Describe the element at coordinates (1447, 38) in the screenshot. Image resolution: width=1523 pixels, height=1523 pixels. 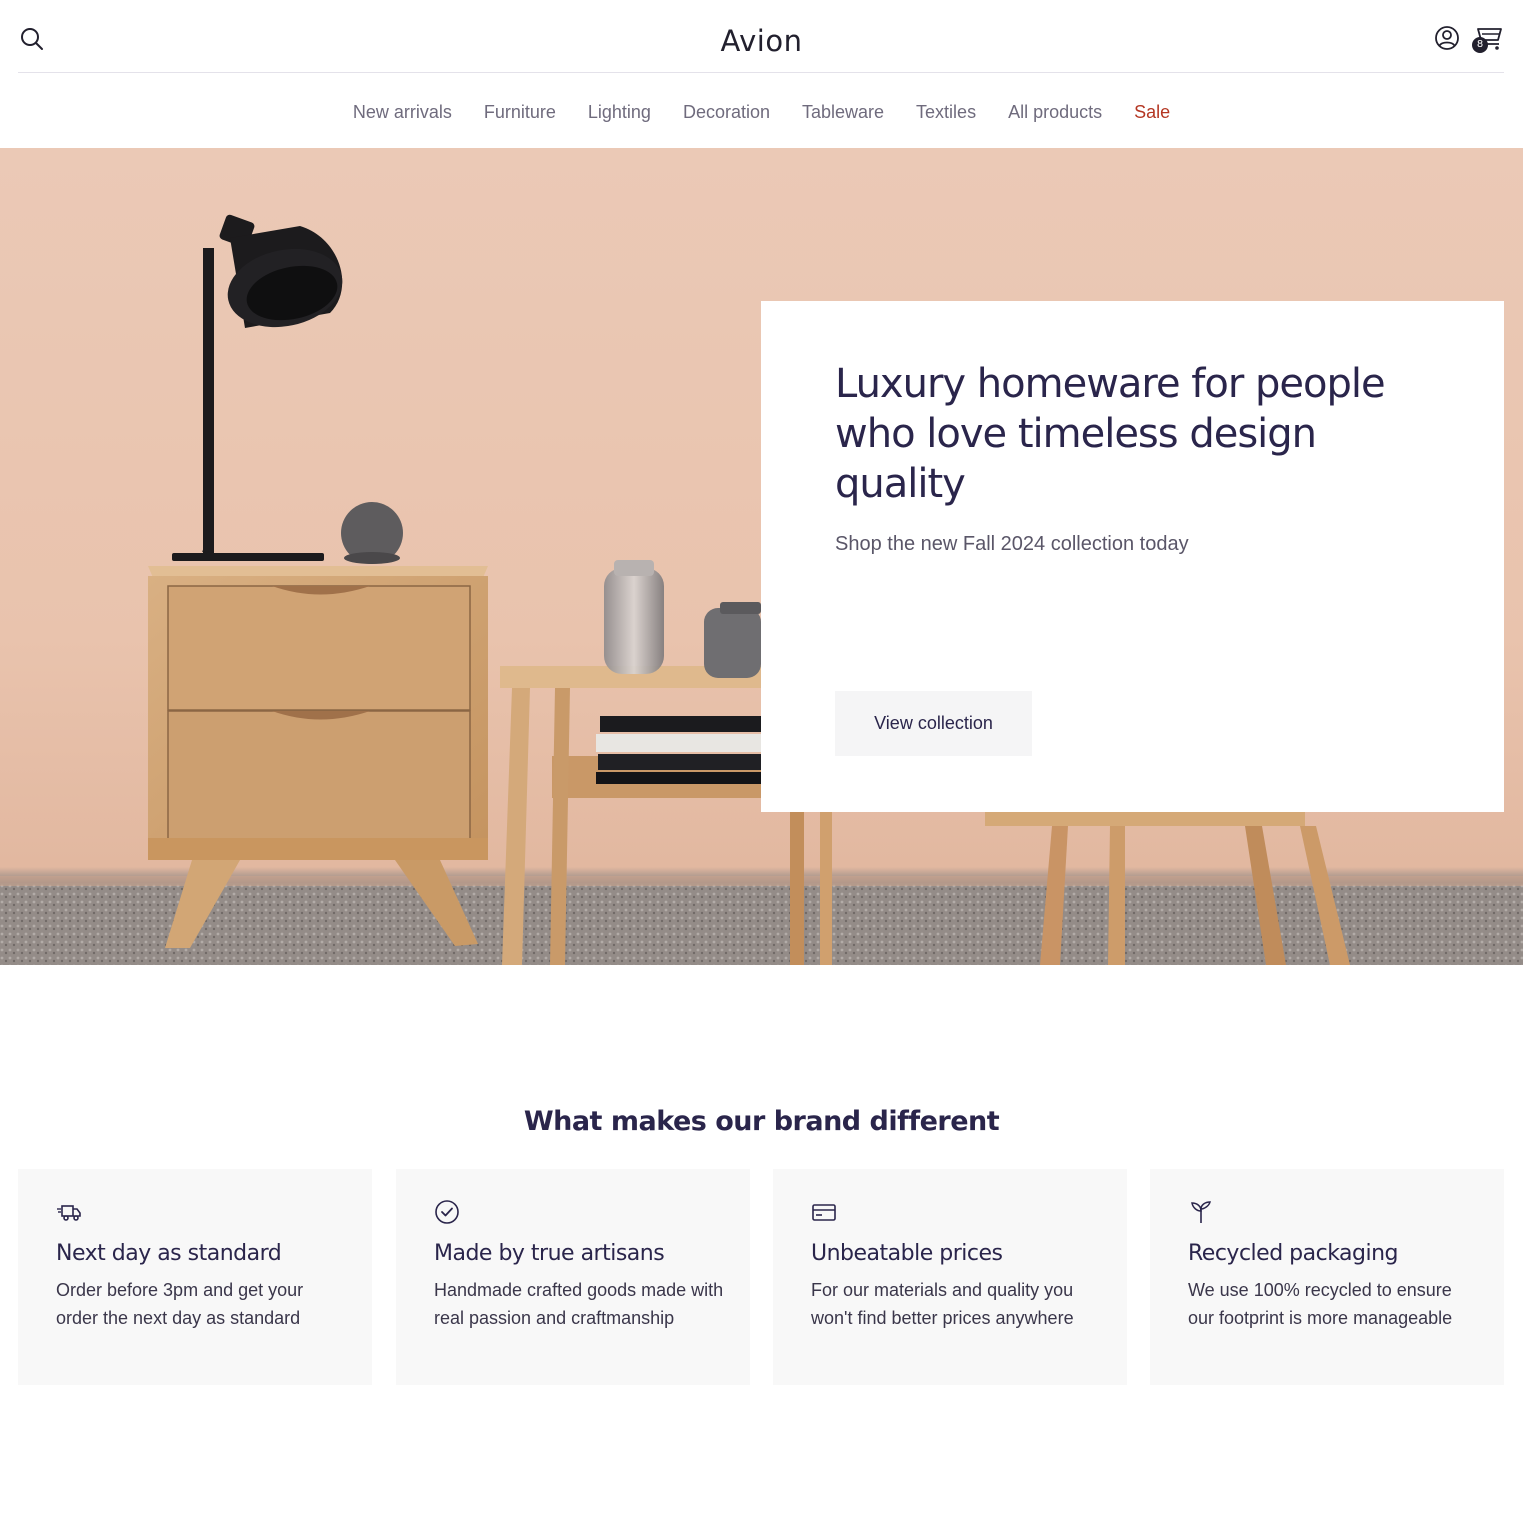
I see `user-circle-icon` at that location.